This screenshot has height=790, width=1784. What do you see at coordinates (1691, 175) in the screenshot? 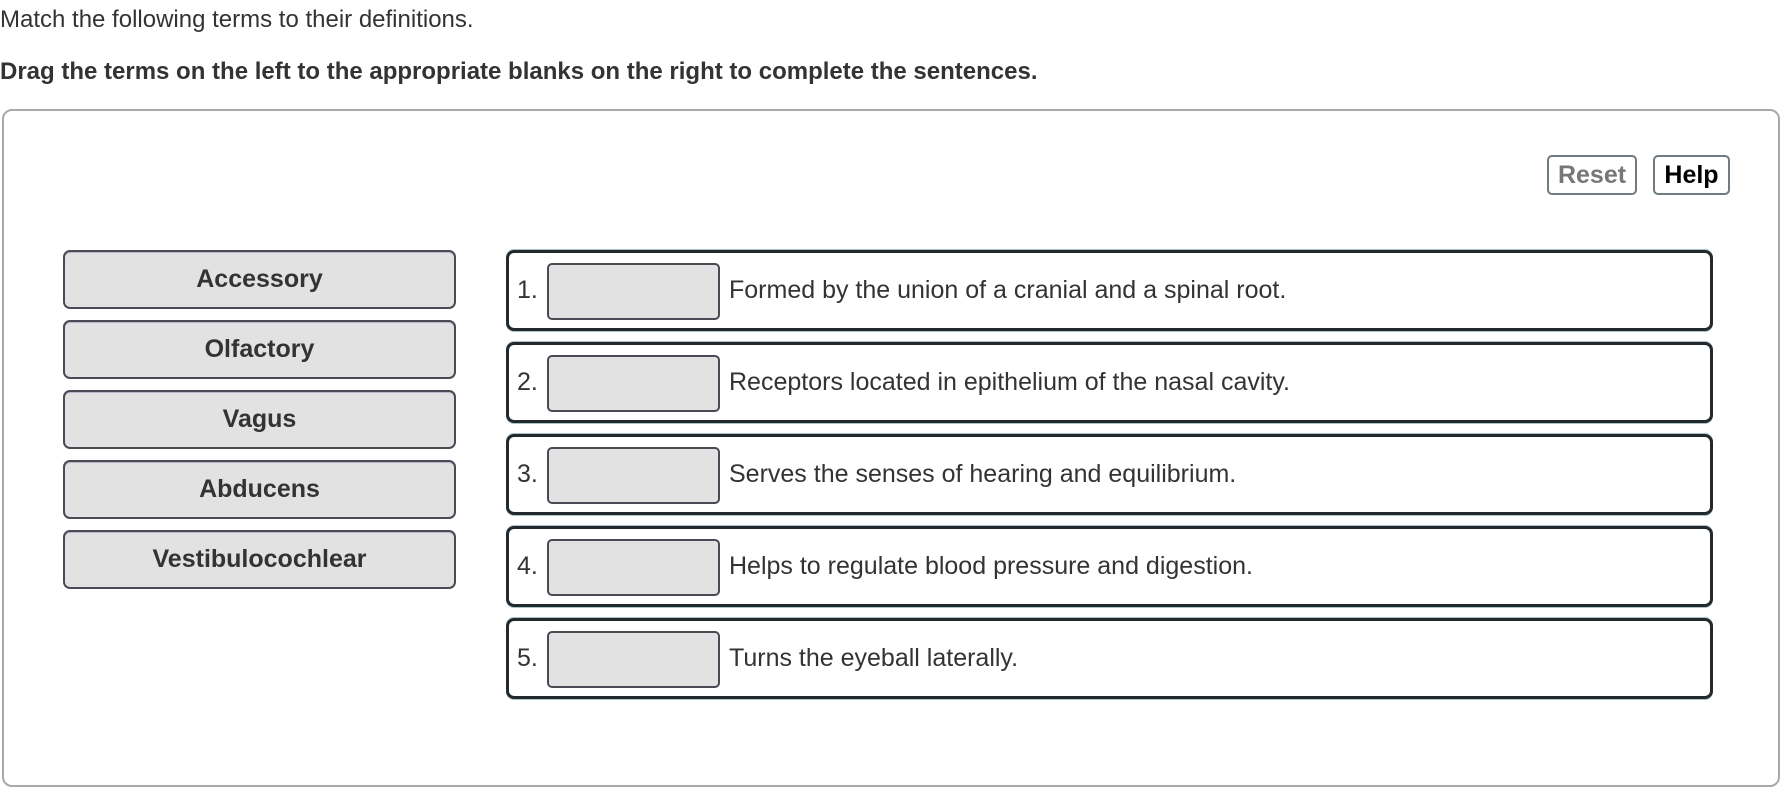
I see `help-button: Help` at bounding box center [1691, 175].